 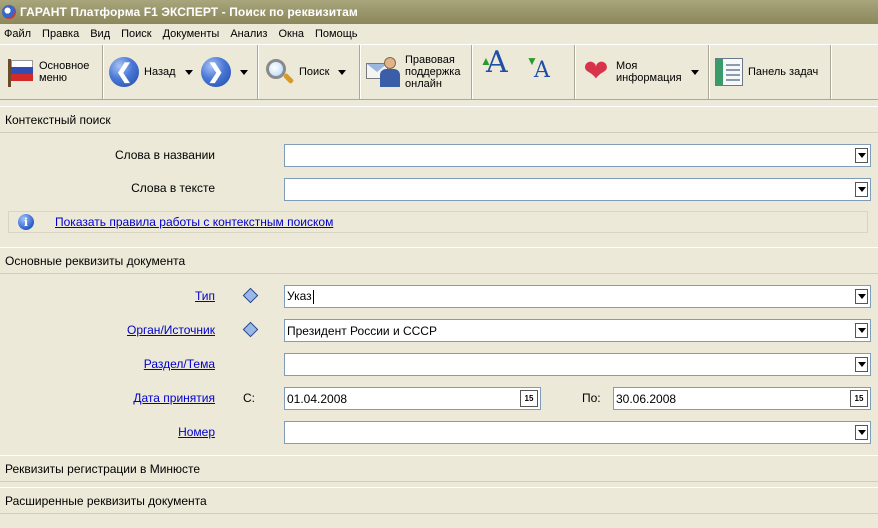 What do you see at coordinates (164, 155) in the screenshot?
I see `title-words-label: Слова в названии` at bounding box center [164, 155].